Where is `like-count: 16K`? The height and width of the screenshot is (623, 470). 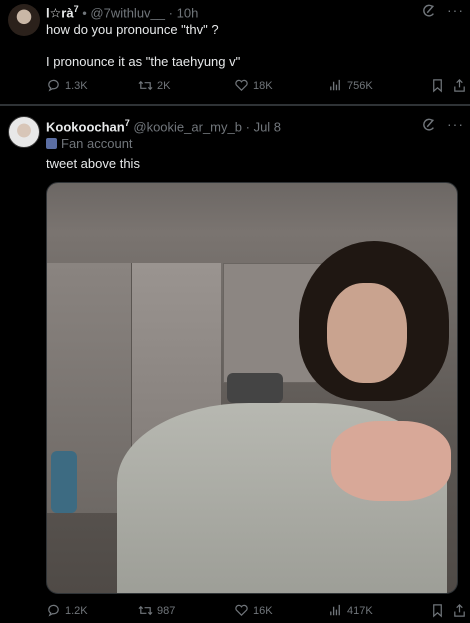
like-count: 16K is located at coordinates (263, 610).